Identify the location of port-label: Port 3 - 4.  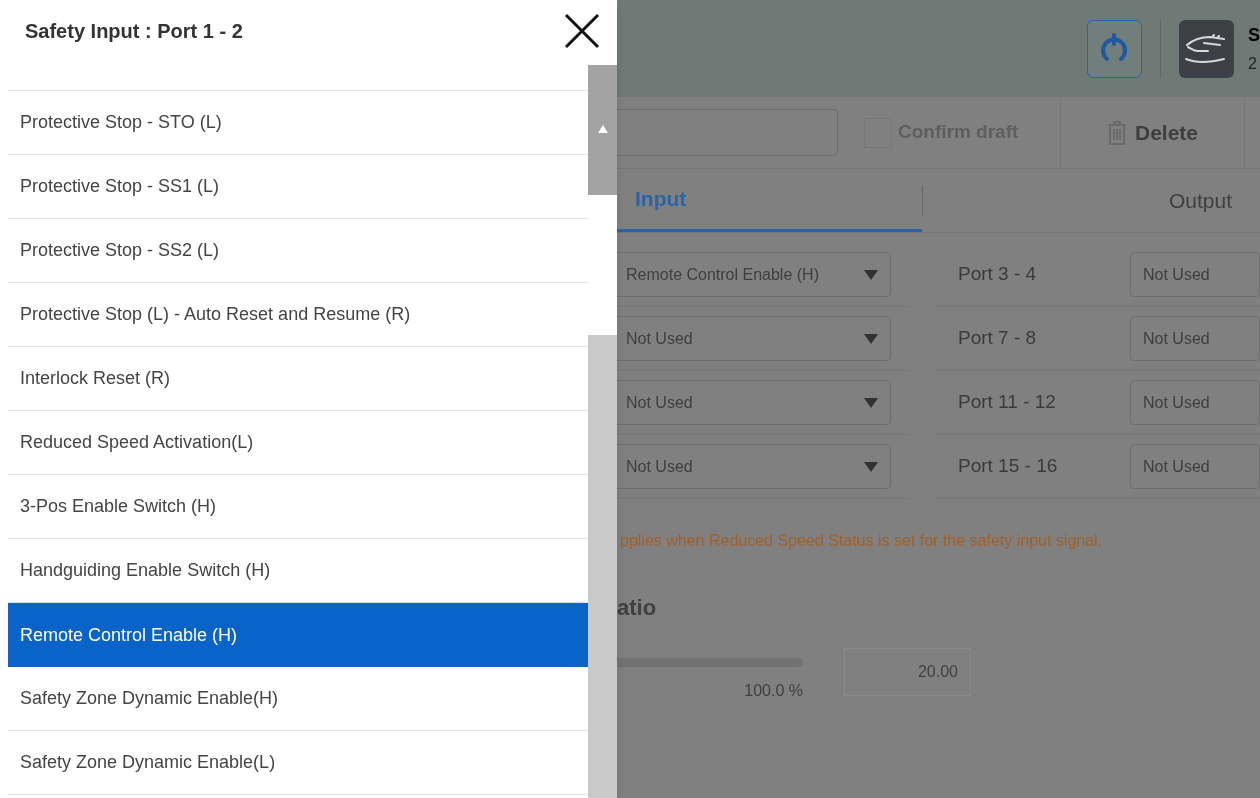
(998, 274).